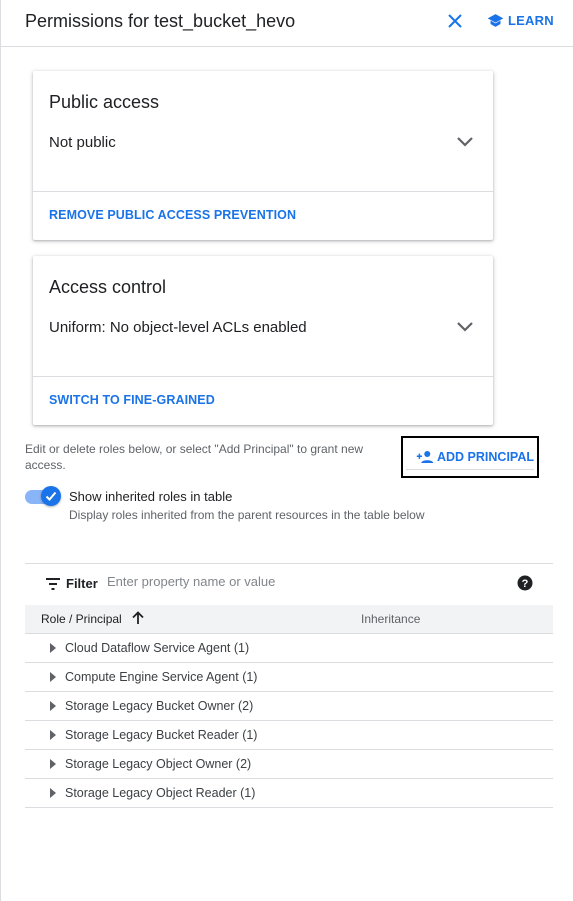  I want to click on filter-icon, so click(53, 584).